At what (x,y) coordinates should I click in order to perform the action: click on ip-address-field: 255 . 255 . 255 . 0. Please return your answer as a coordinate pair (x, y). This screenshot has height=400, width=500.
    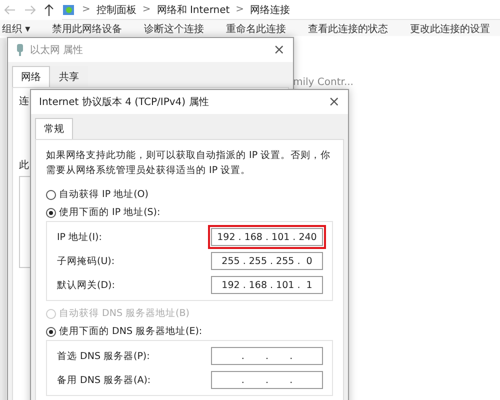
    Looking at the image, I should click on (267, 261).